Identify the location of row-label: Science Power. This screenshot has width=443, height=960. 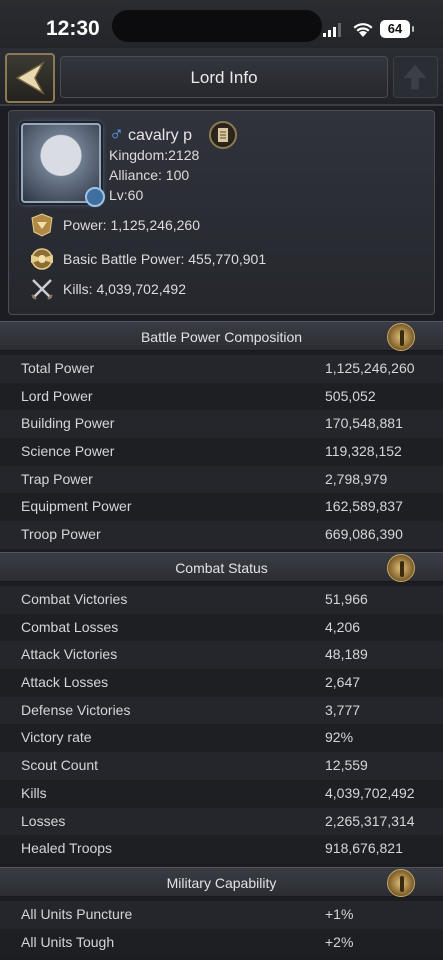
(68, 451).